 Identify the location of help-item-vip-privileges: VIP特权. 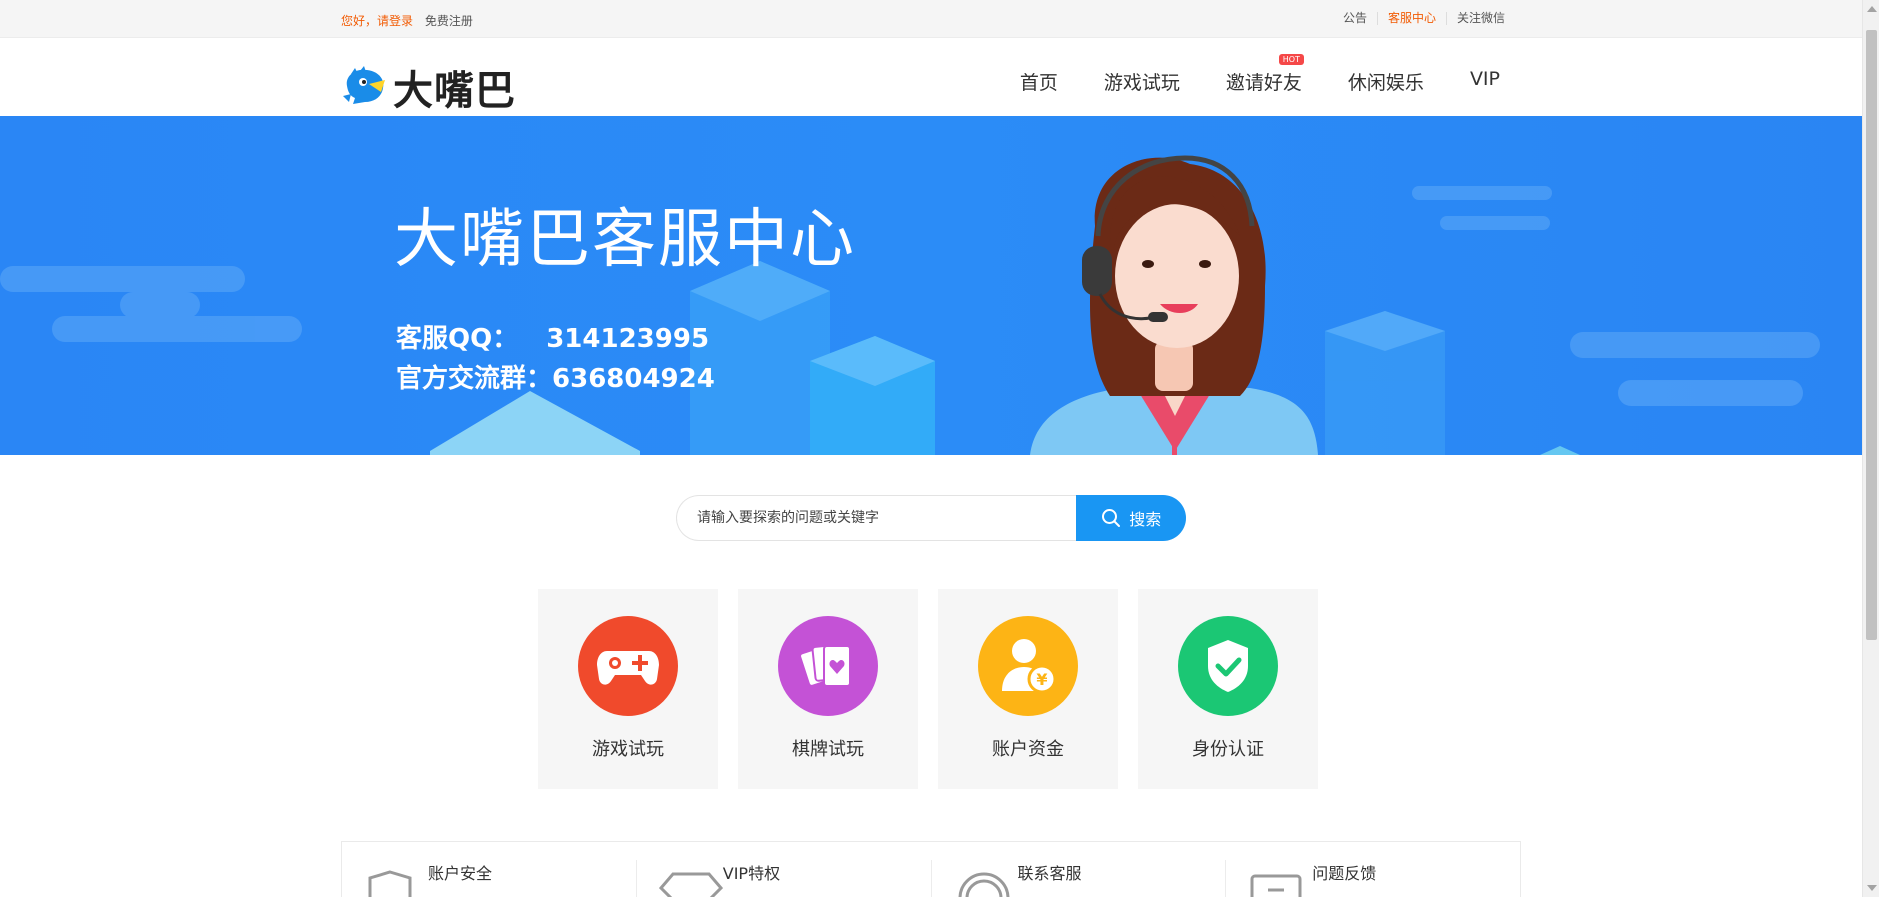
(784, 878).